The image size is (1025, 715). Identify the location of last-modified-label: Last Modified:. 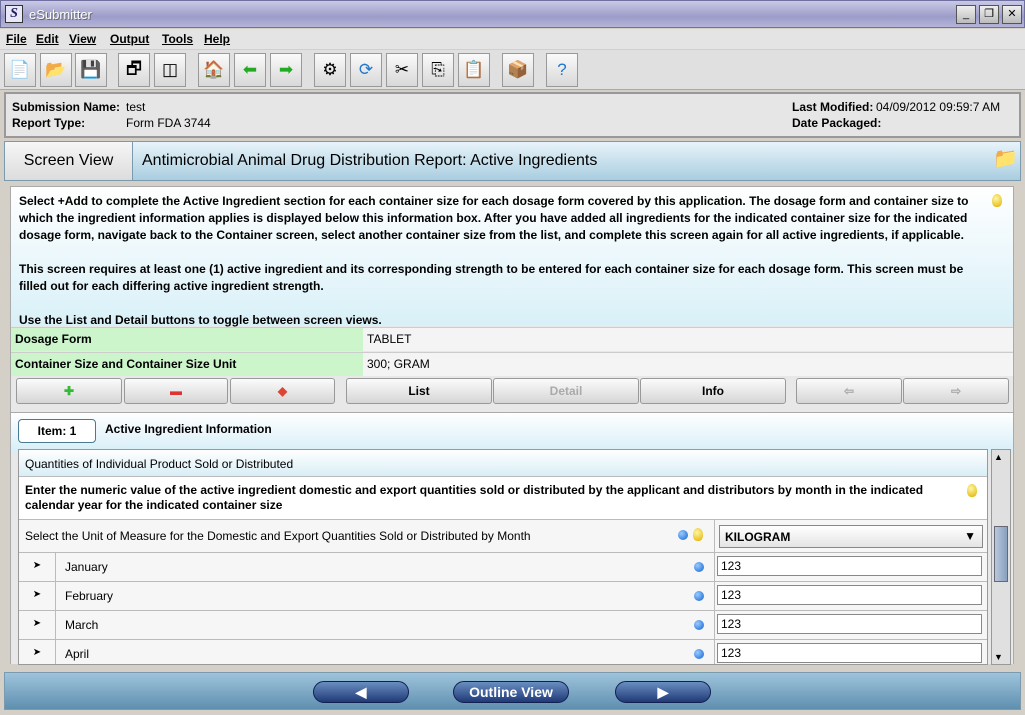
(833, 107).